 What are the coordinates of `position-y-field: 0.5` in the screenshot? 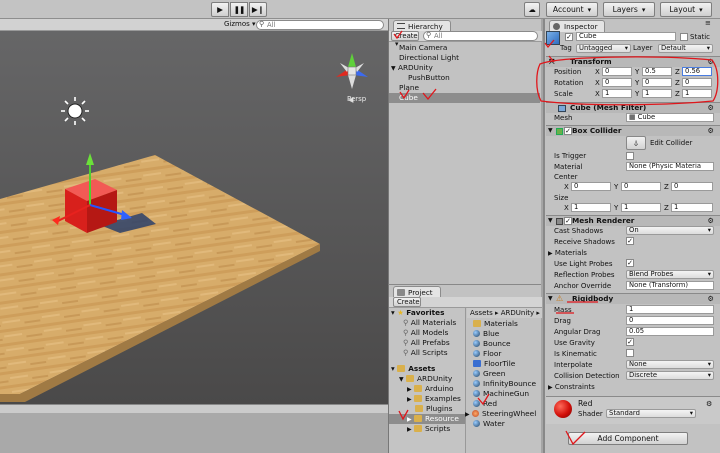 It's located at (657, 71).